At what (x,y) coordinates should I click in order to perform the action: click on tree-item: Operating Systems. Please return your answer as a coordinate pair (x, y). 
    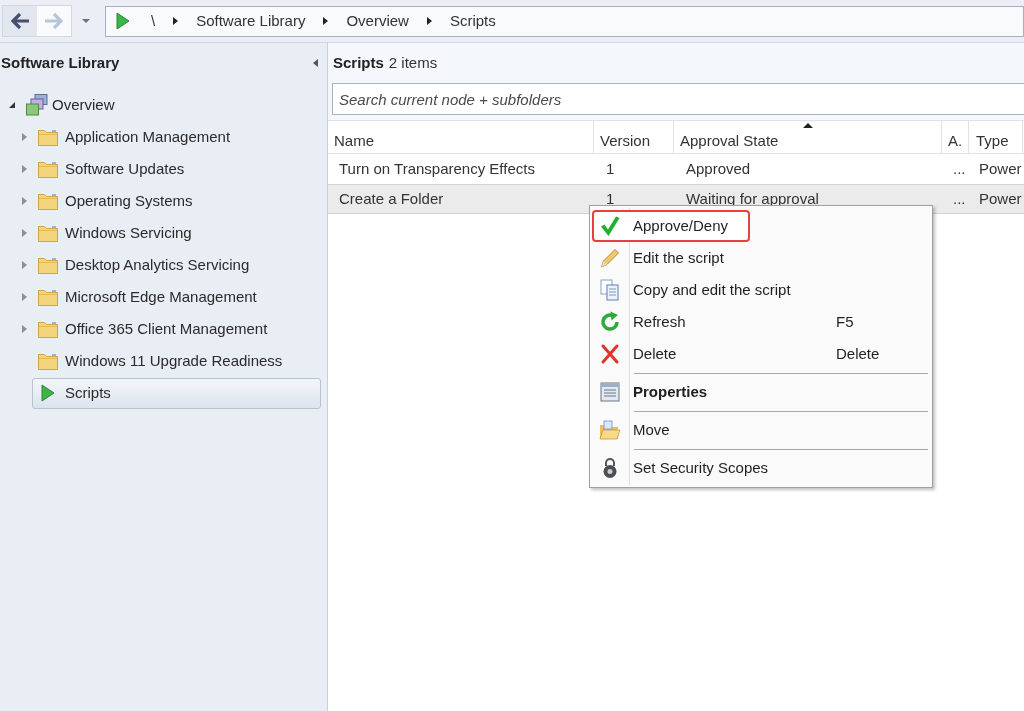
    Looking at the image, I should click on (176, 201).